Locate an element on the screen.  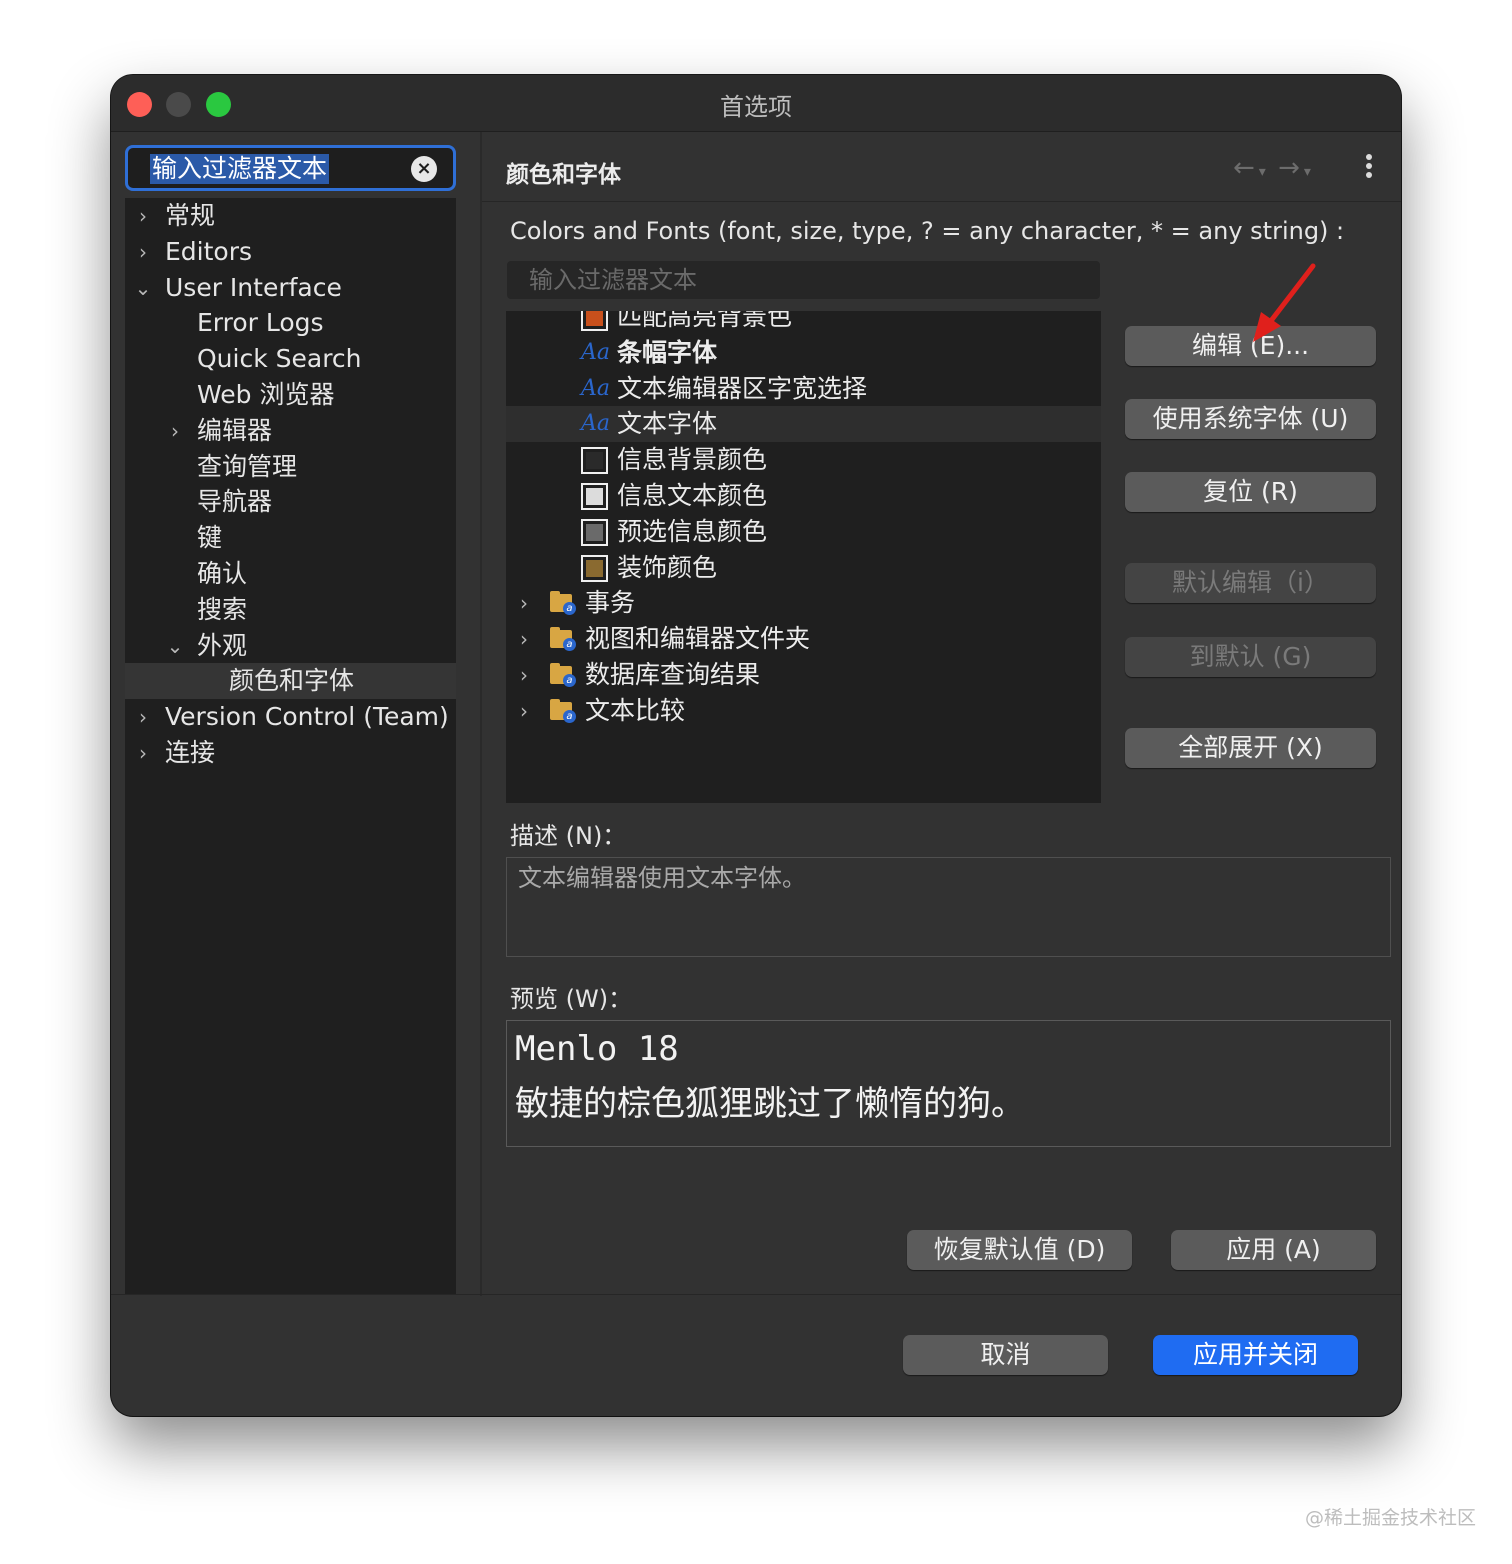
font-list-item-label: 事务 is located at coordinates (610, 603).